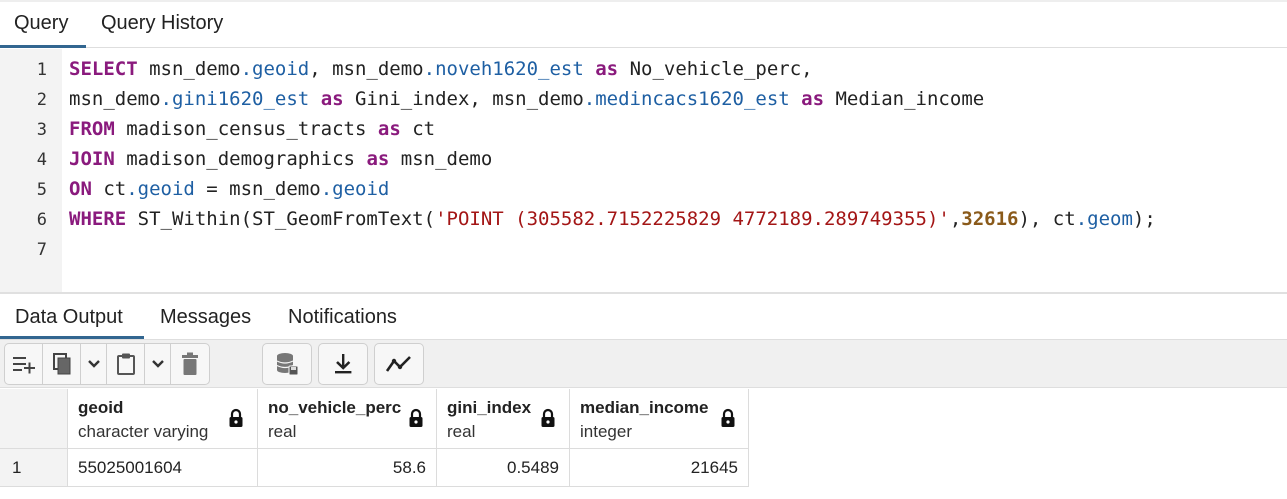 This screenshot has width=1287, height=499. What do you see at coordinates (246, 129) in the screenshot?
I see `code-token: madison_census_tracts` at bounding box center [246, 129].